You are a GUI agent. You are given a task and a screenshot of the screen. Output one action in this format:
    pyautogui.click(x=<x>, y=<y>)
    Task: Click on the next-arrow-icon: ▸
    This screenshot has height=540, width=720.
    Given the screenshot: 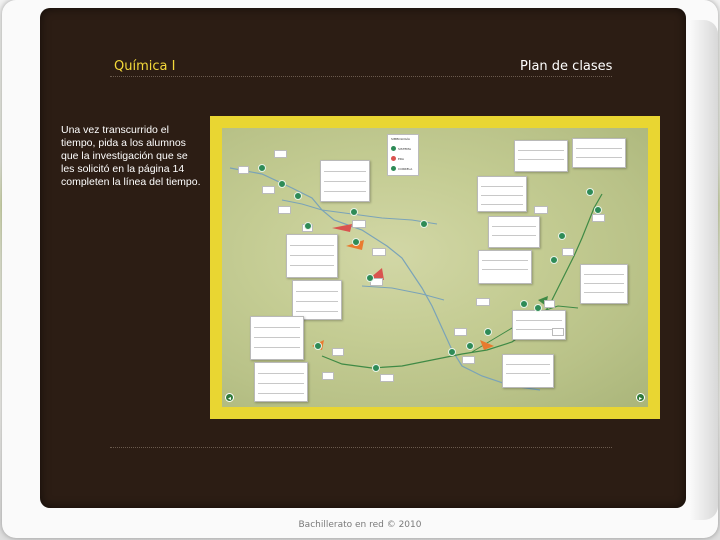 What is the action you would take?
    pyautogui.click(x=640, y=397)
    